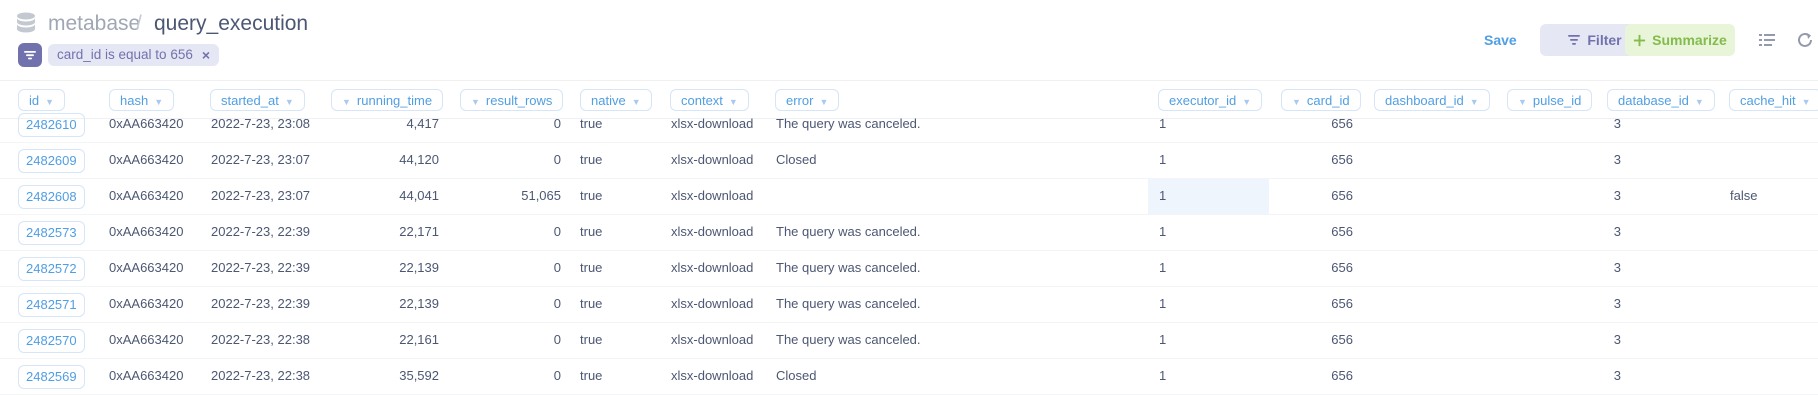 This screenshot has width=1818, height=395. Describe the element at coordinates (26, 22) in the screenshot. I see `database-icon` at that location.